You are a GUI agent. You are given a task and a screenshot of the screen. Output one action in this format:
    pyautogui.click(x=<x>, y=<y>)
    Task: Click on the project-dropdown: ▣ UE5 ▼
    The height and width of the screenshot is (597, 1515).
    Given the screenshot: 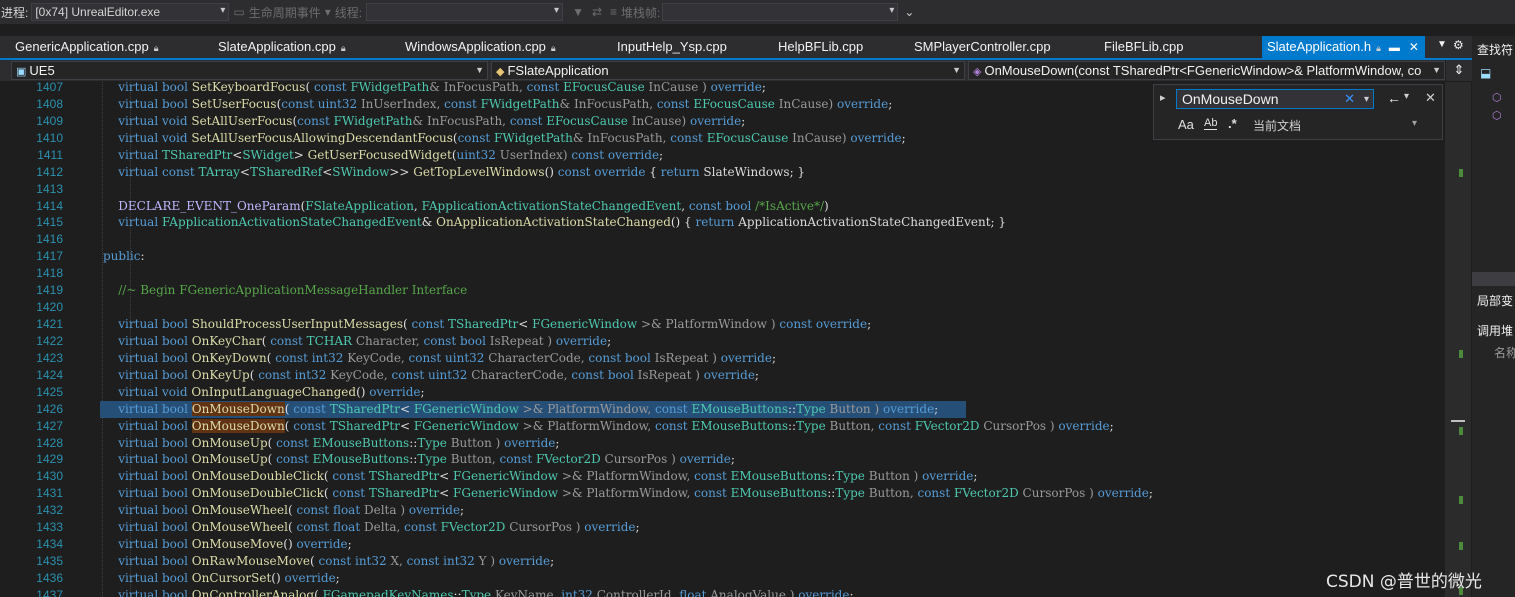 What is the action you would take?
    pyautogui.click(x=249, y=70)
    